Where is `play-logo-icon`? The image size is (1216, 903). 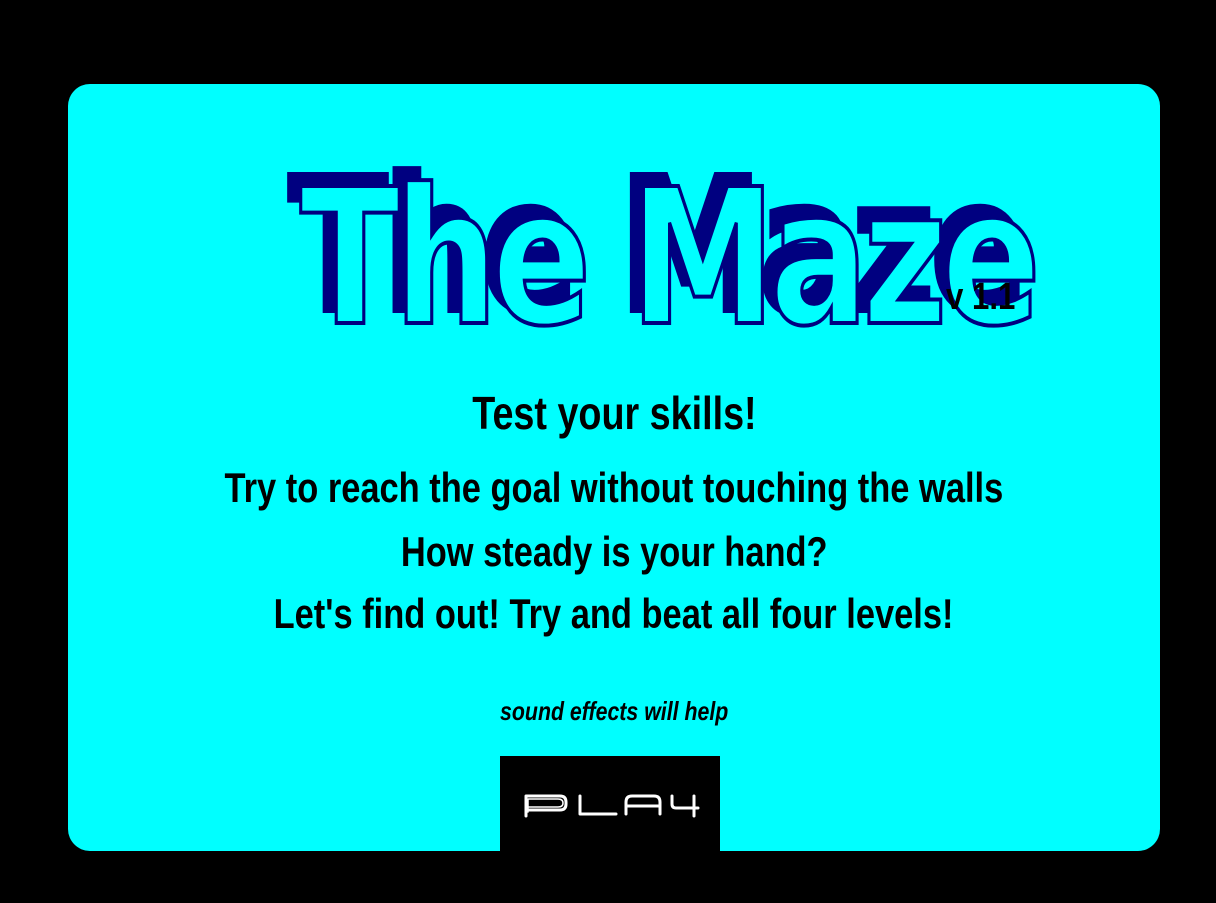
play-logo-icon is located at coordinates (612, 806).